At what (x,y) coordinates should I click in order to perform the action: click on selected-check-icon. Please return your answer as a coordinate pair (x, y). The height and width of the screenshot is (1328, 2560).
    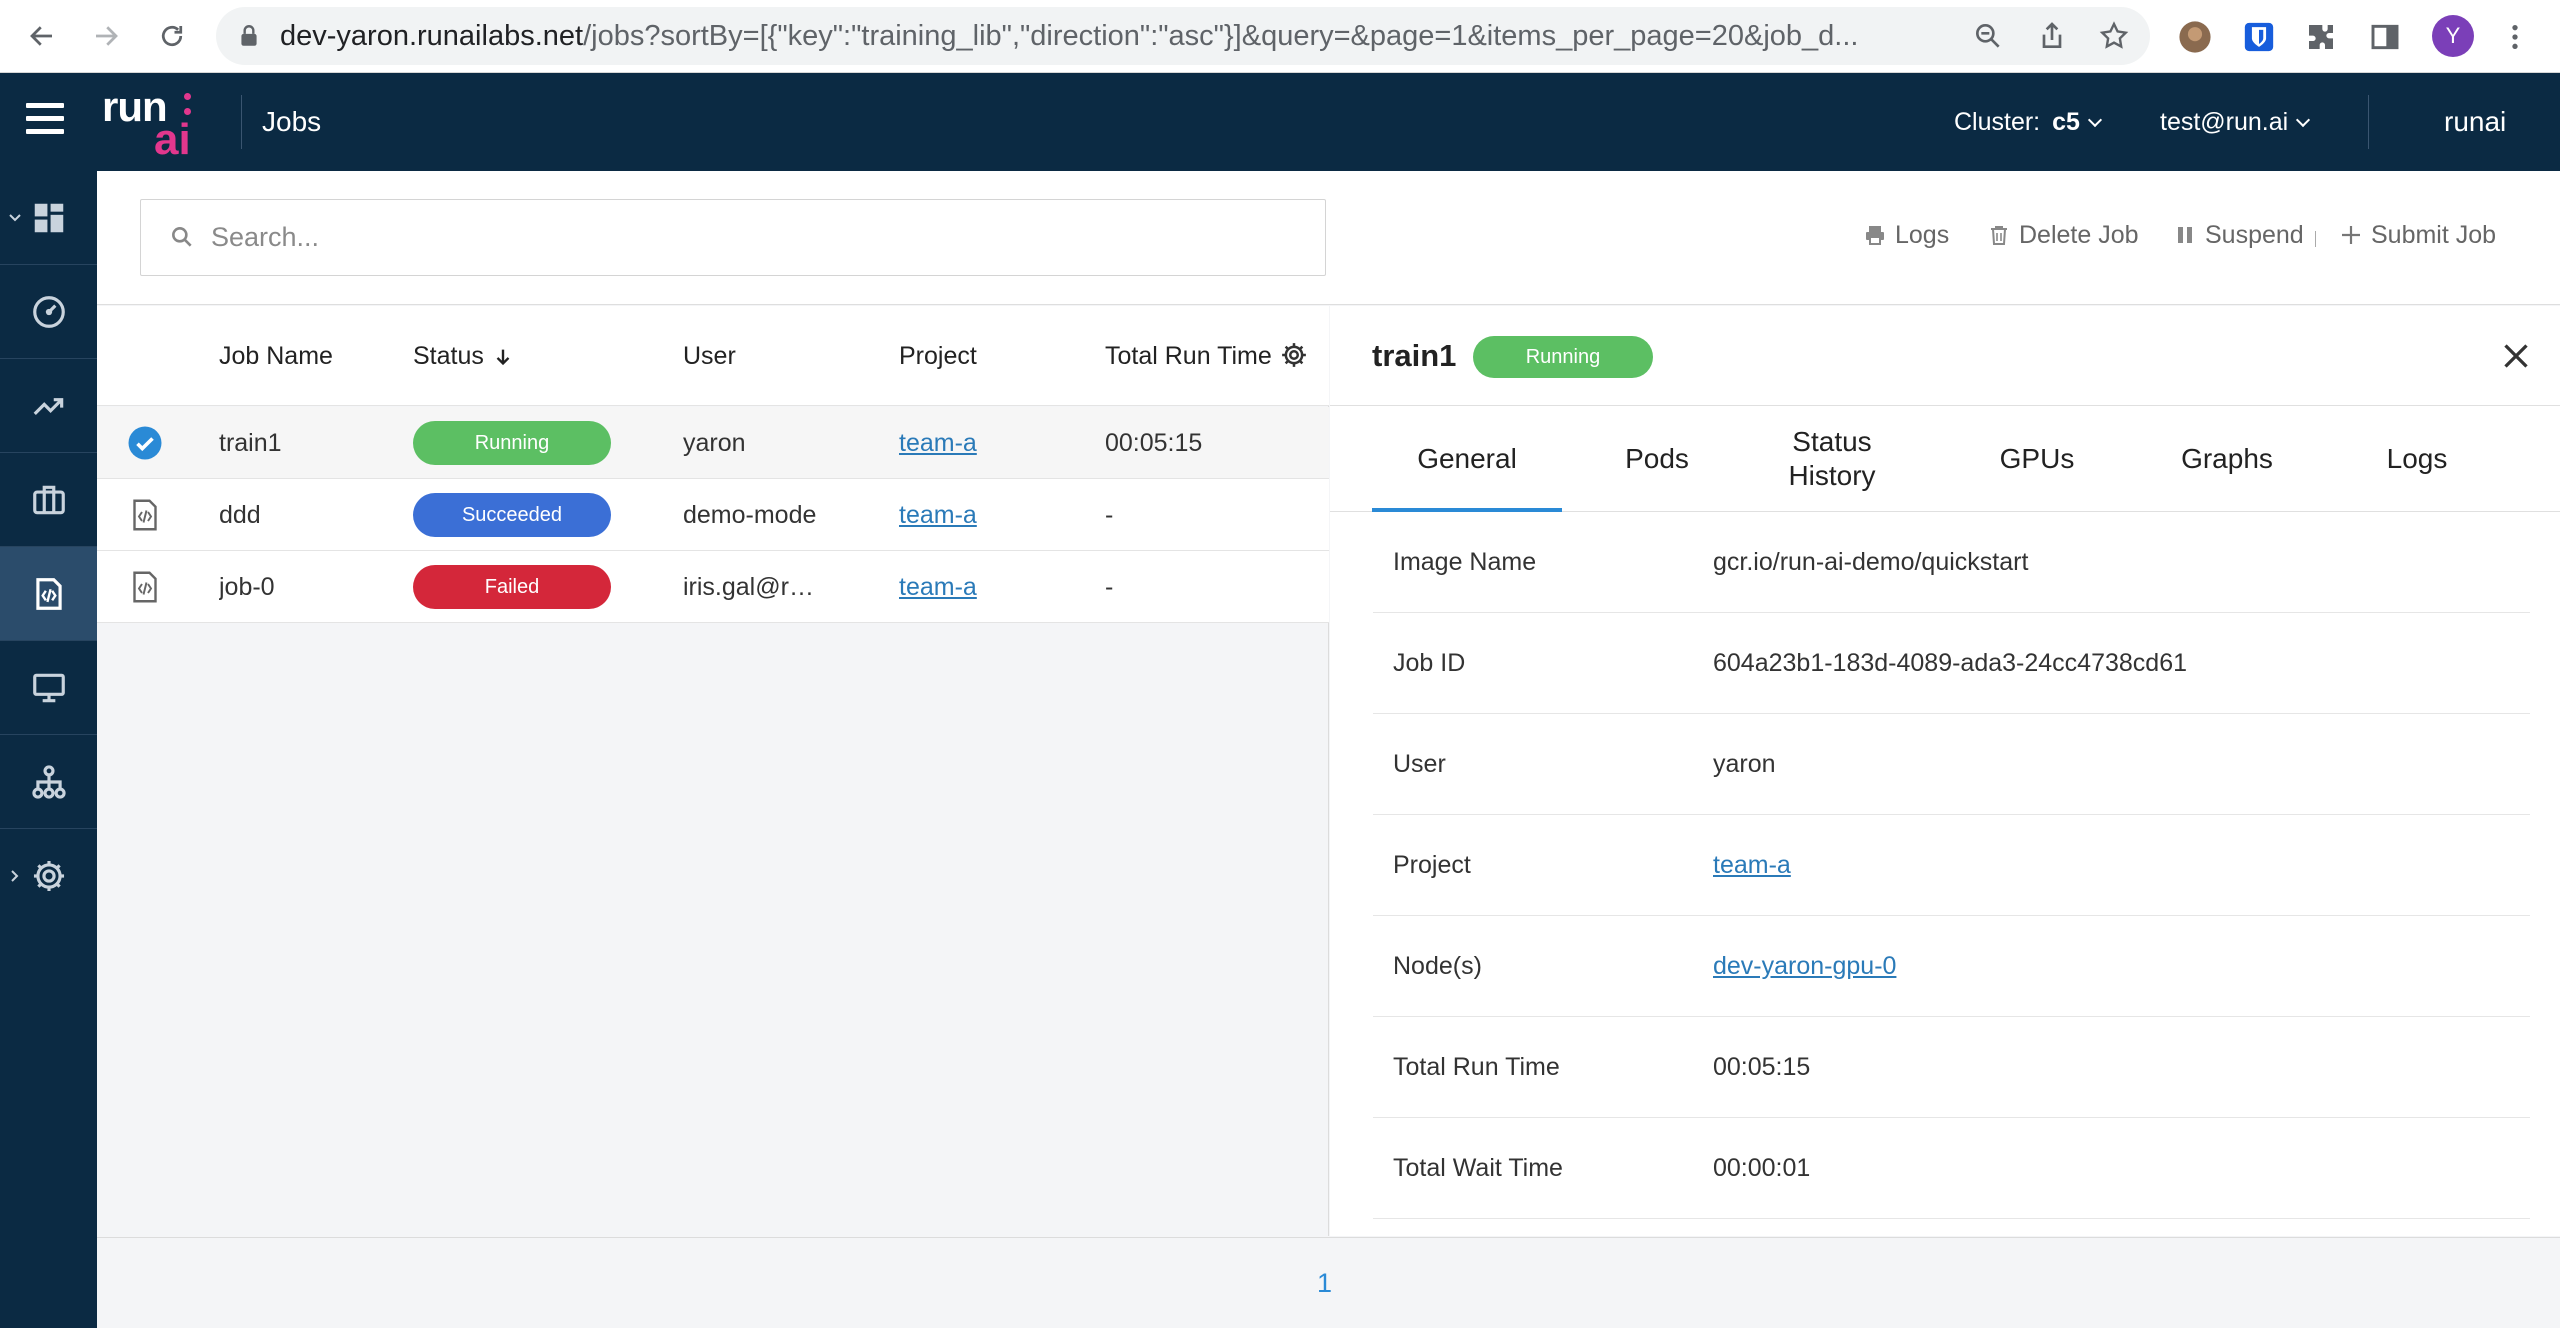
    Looking at the image, I should click on (145, 443).